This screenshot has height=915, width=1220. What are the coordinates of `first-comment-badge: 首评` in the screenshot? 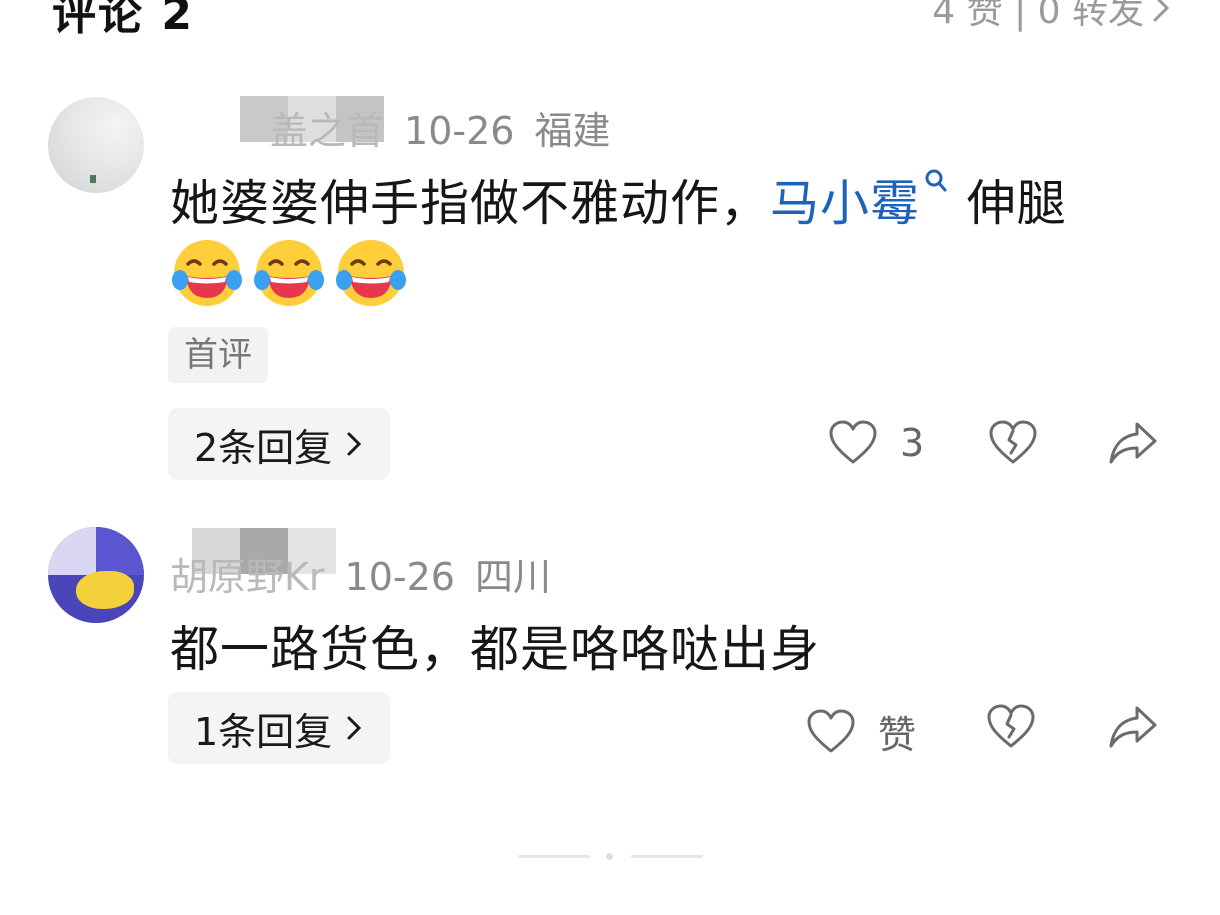 It's located at (218, 355).